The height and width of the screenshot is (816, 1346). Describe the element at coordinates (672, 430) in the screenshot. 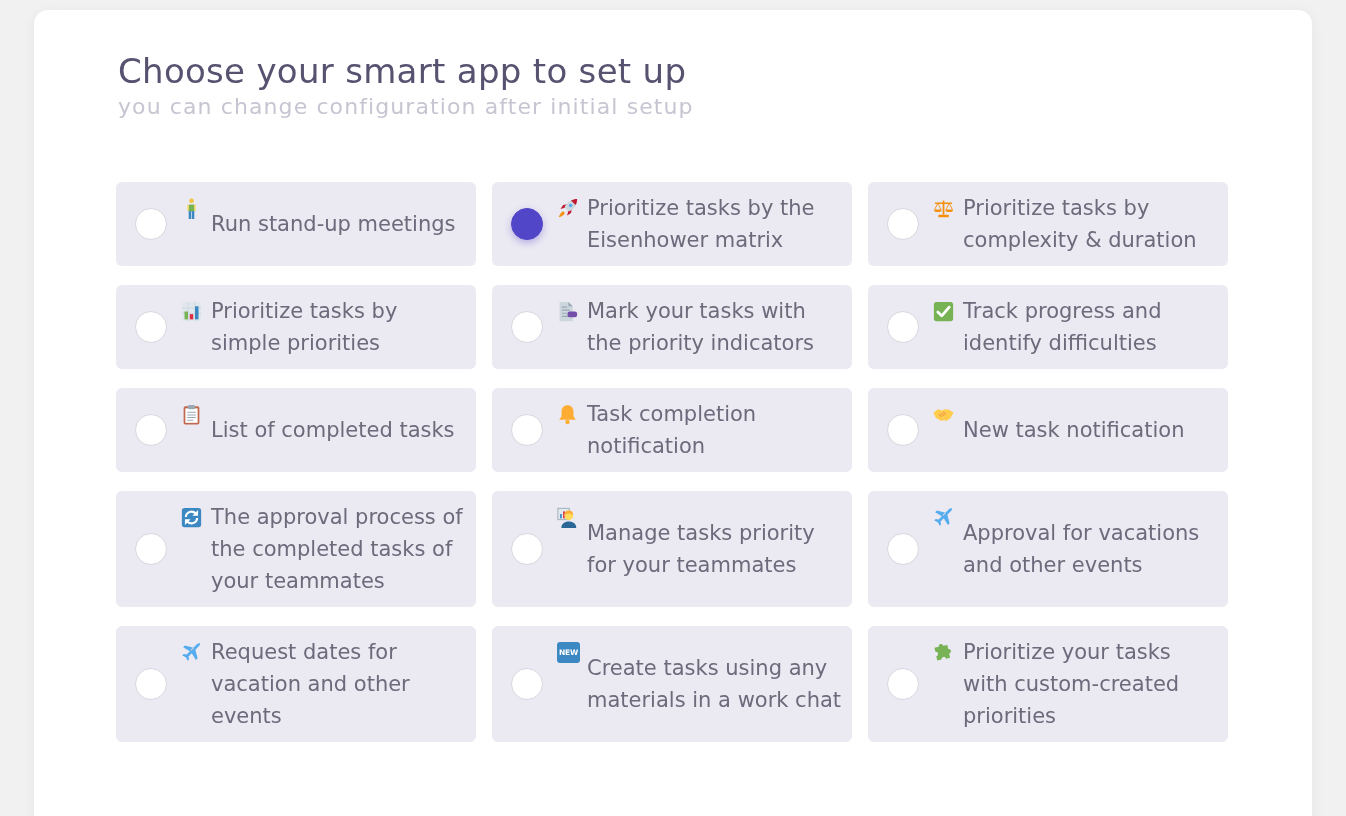

I see `option-label: Task completion notification` at that location.